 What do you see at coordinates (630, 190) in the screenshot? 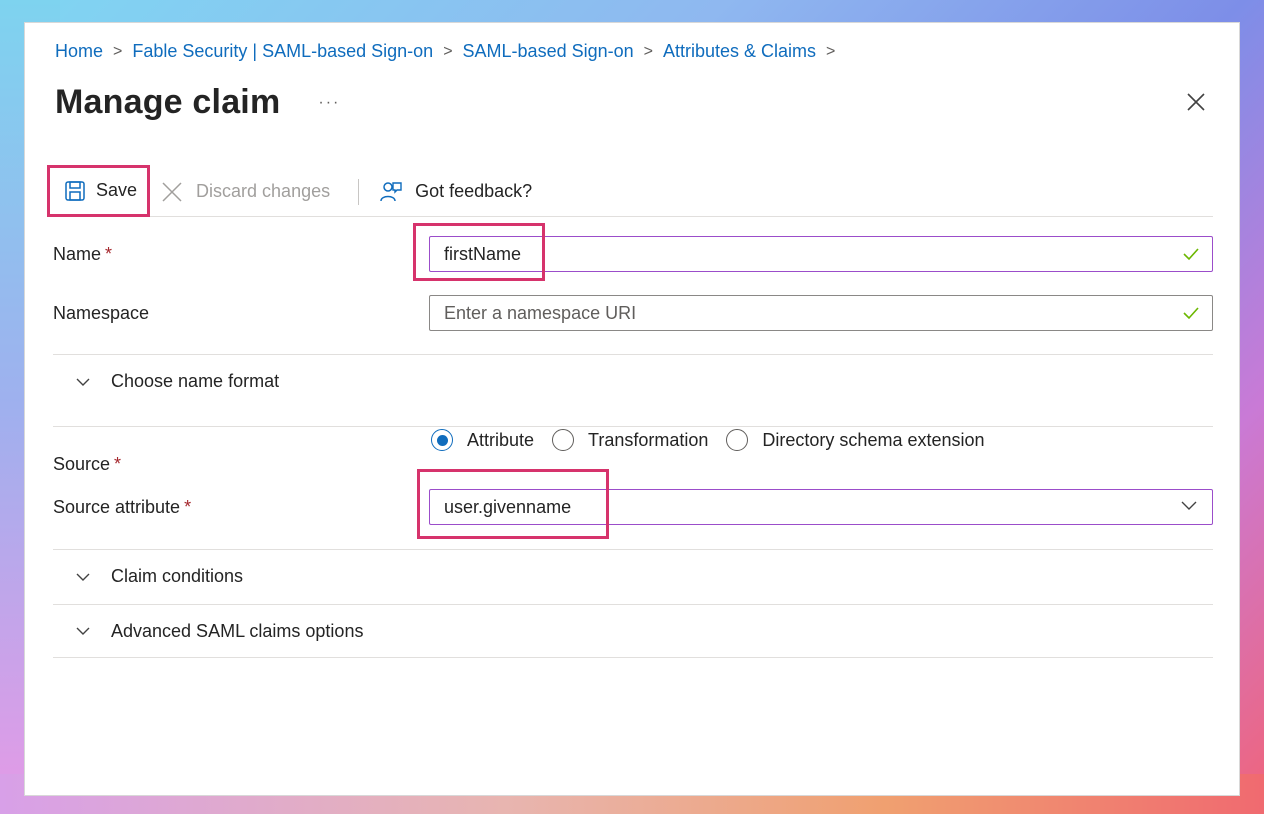
I see `command-bar: Save Discard changes Got feedback?` at bounding box center [630, 190].